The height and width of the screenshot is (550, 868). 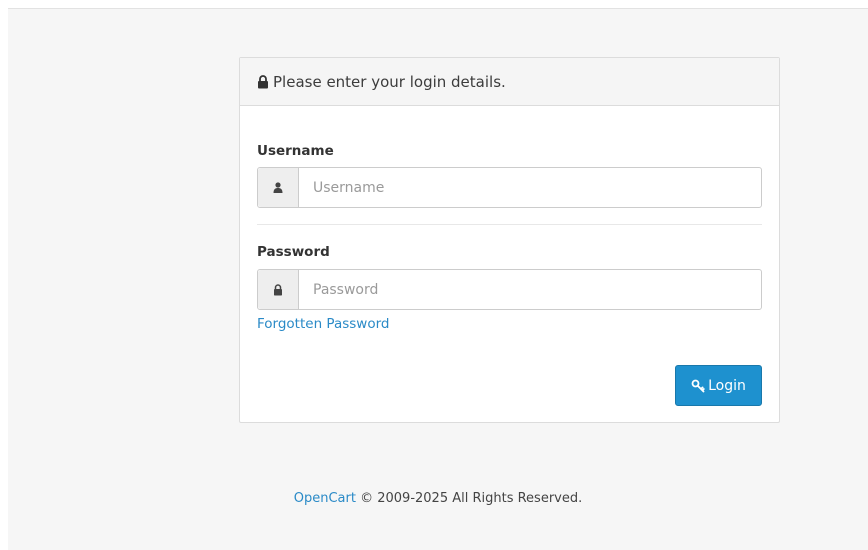 I want to click on username-input-group, so click(x=509, y=187).